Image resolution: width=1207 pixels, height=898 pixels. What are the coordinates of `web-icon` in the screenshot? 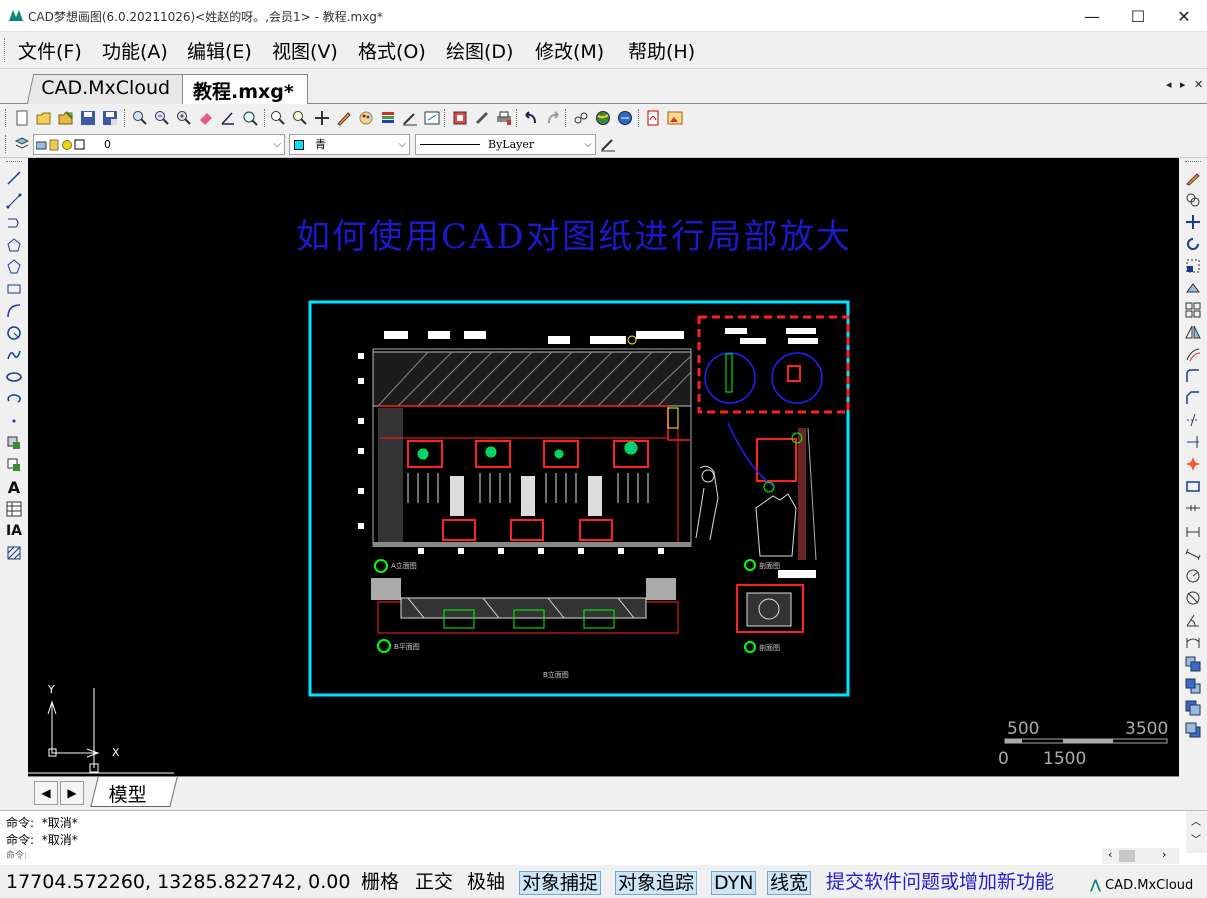 It's located at (624, 117).